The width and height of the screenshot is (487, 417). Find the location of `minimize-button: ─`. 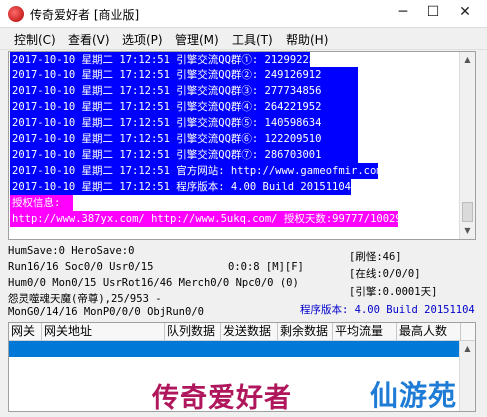

minimize-button: ─ is located at coordinates (403, 13).